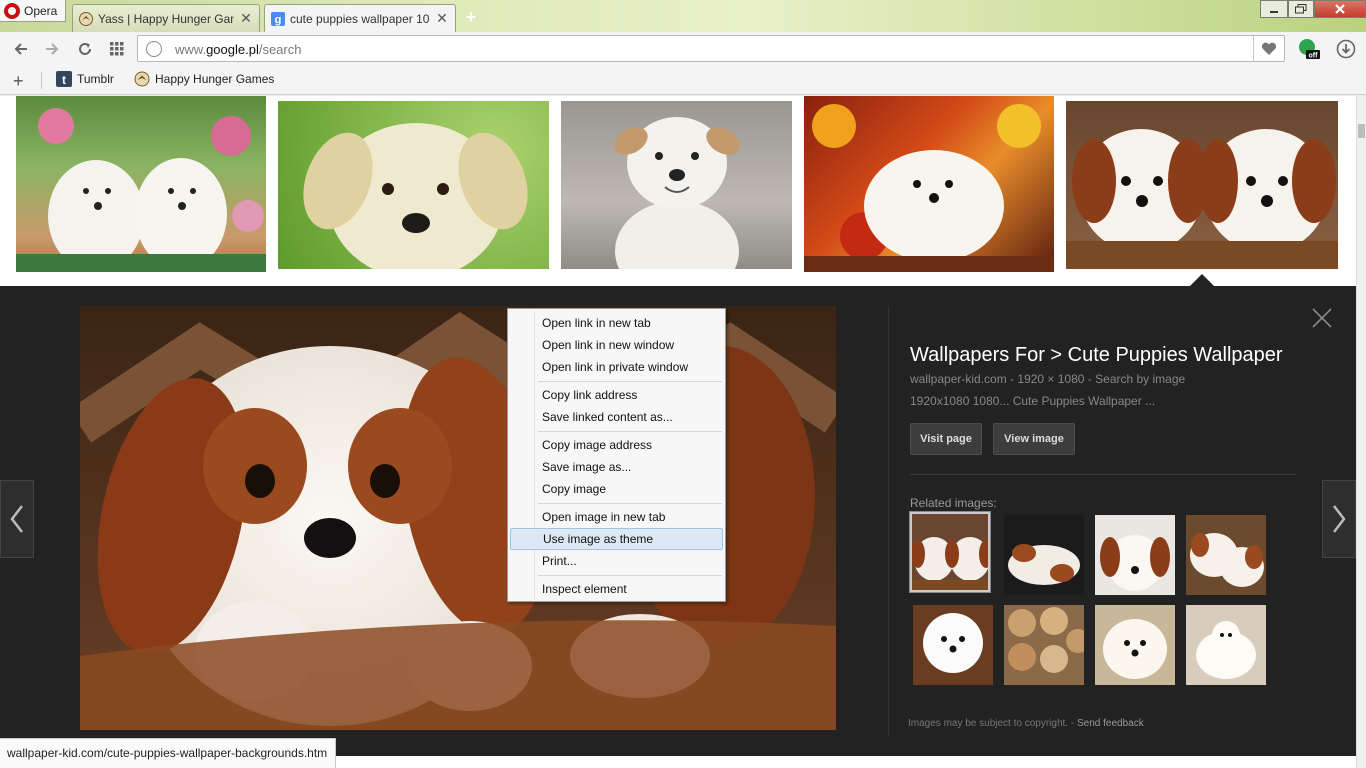 The height and width of the screenshot is (768, 1366). What do you see at coordinates (1361, 432) in the screenshot?
I see `page-scrollbar` at bounding box center [1361, 432].